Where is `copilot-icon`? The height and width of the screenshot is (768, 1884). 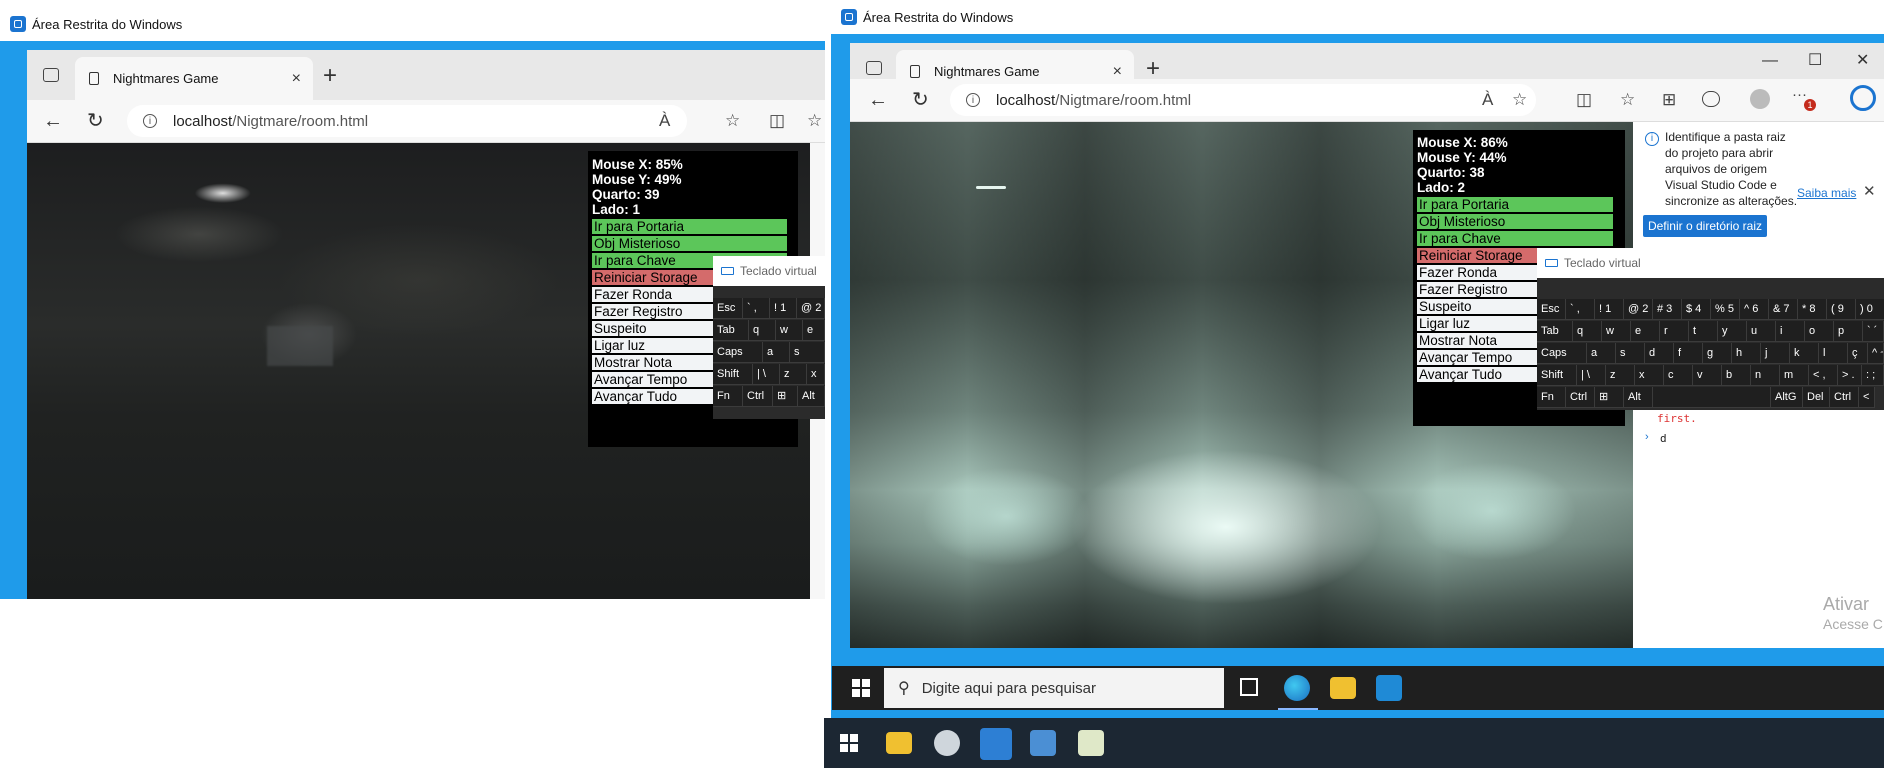 copilot-icon is located at coordinates (1863, 98).